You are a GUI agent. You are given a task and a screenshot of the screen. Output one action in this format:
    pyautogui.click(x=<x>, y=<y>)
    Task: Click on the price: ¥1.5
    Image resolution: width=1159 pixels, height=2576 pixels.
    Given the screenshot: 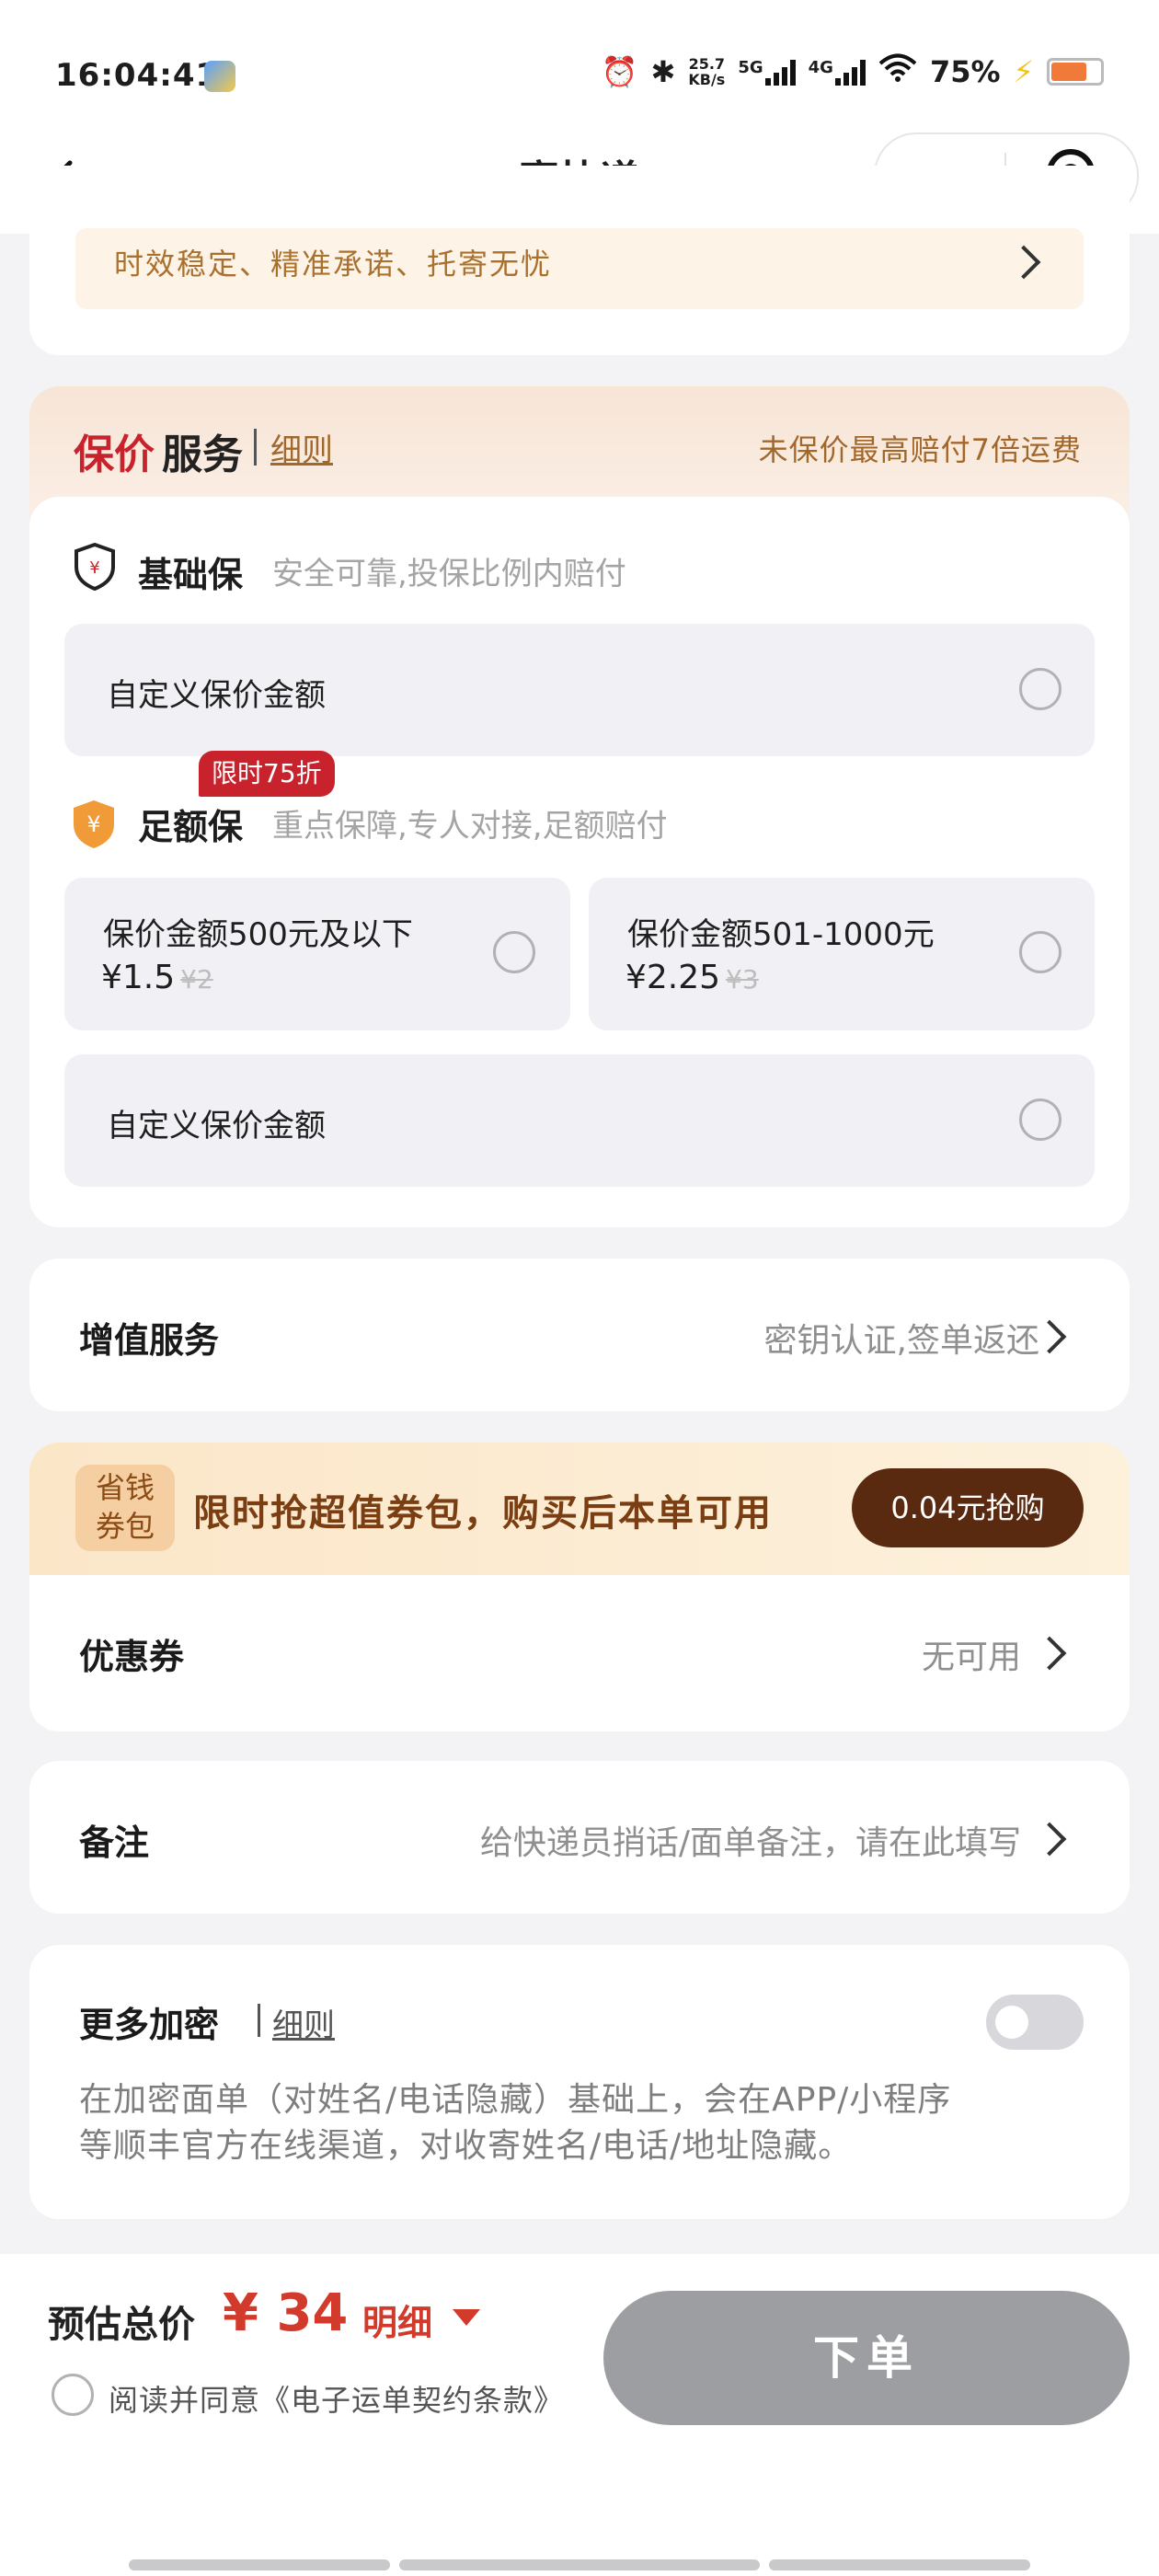 What is the action you would take?
    pyautogui.click(x=138, y=977)
    